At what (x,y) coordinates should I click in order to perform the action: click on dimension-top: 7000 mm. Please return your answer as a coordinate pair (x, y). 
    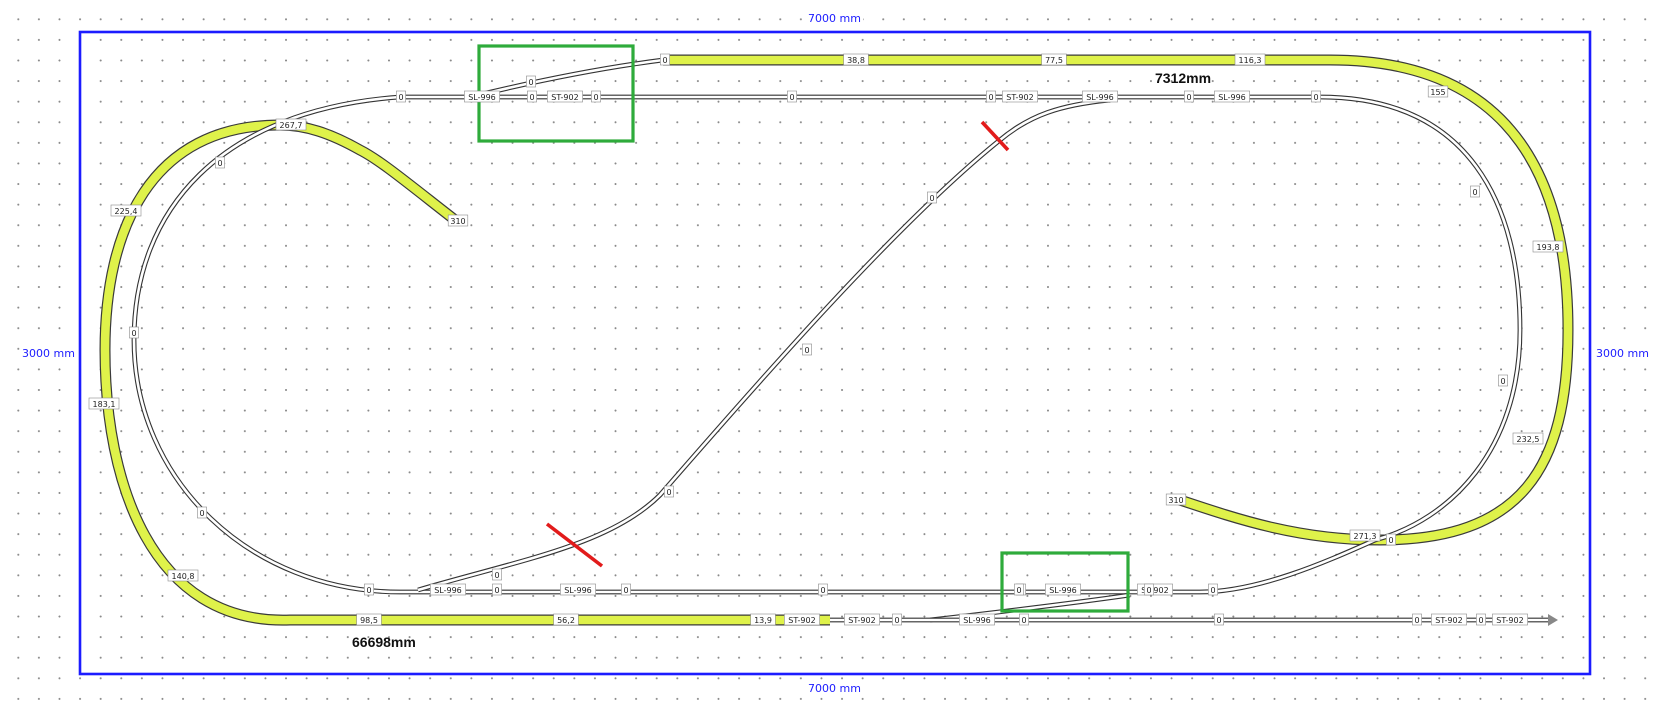
    Looking at the image, I should click on (834, 18).